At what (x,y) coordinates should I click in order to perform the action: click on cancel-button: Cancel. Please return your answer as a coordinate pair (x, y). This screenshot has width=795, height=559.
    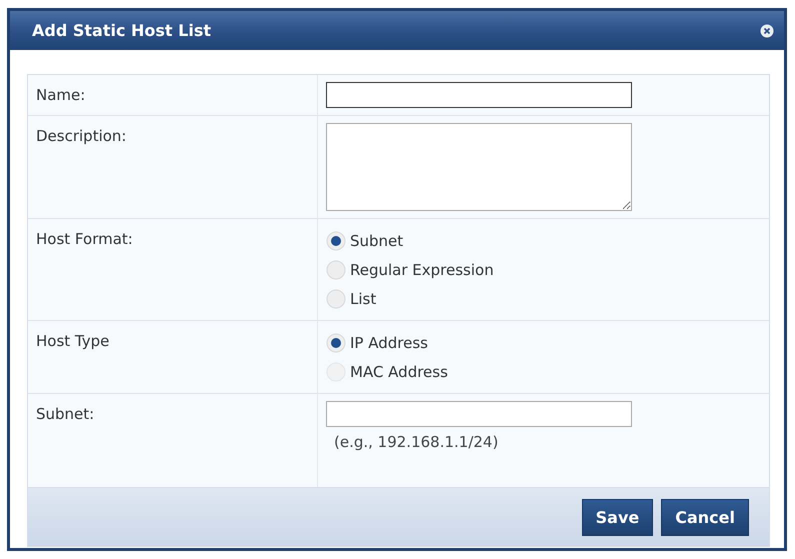
    Looking at the image, I should click on (705, 517).